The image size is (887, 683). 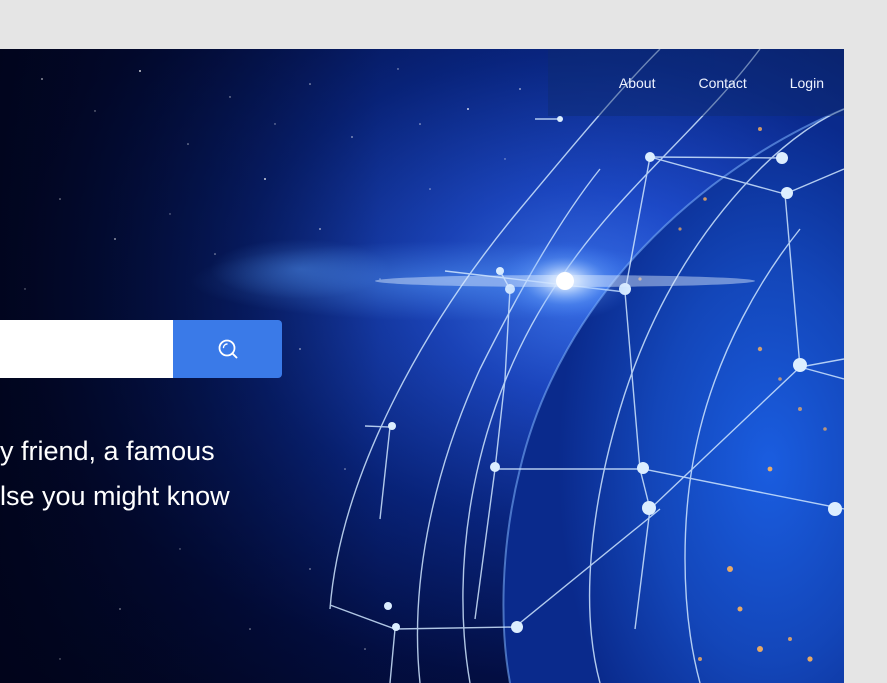 What do you see at coordinates (107, 451) in the screenshot?
I see `tagline-line-1: y friend, a famous` at bounding box center [107, 451].